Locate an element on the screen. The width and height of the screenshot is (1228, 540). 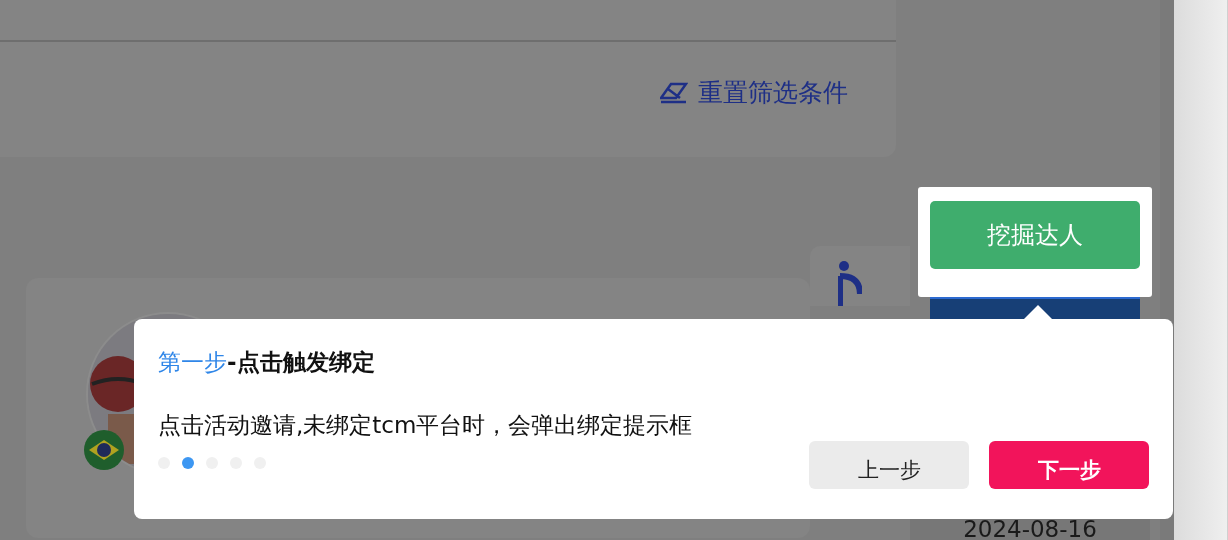
next-step-button: 下一步 is located at coordinates (1069, 465).